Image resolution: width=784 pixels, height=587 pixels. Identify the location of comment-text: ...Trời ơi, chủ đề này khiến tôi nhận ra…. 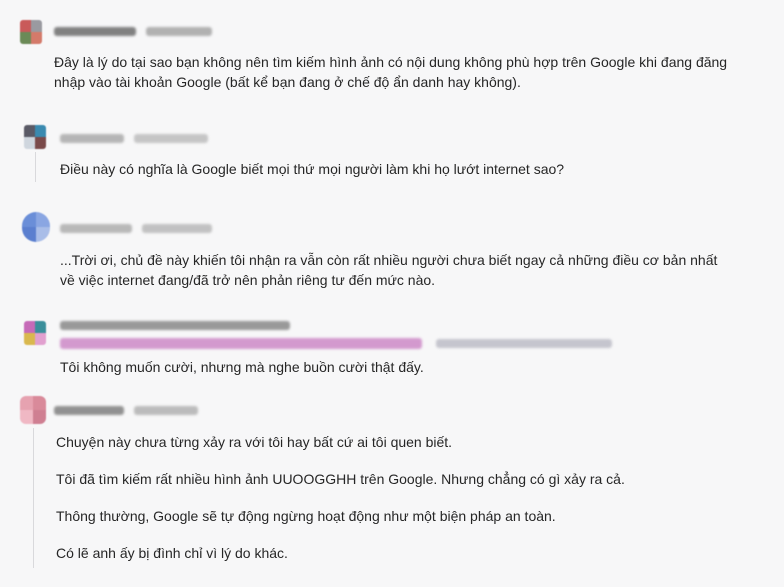
(389, 270).